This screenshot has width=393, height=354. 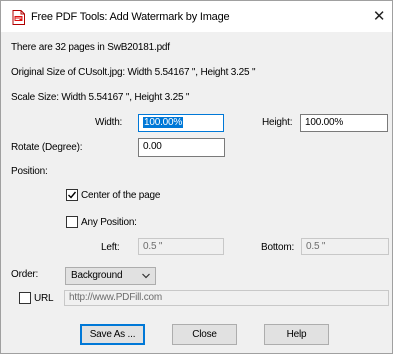 I want to click on rotate-label: Rotate (Degree):, so click(x=47, y=147).